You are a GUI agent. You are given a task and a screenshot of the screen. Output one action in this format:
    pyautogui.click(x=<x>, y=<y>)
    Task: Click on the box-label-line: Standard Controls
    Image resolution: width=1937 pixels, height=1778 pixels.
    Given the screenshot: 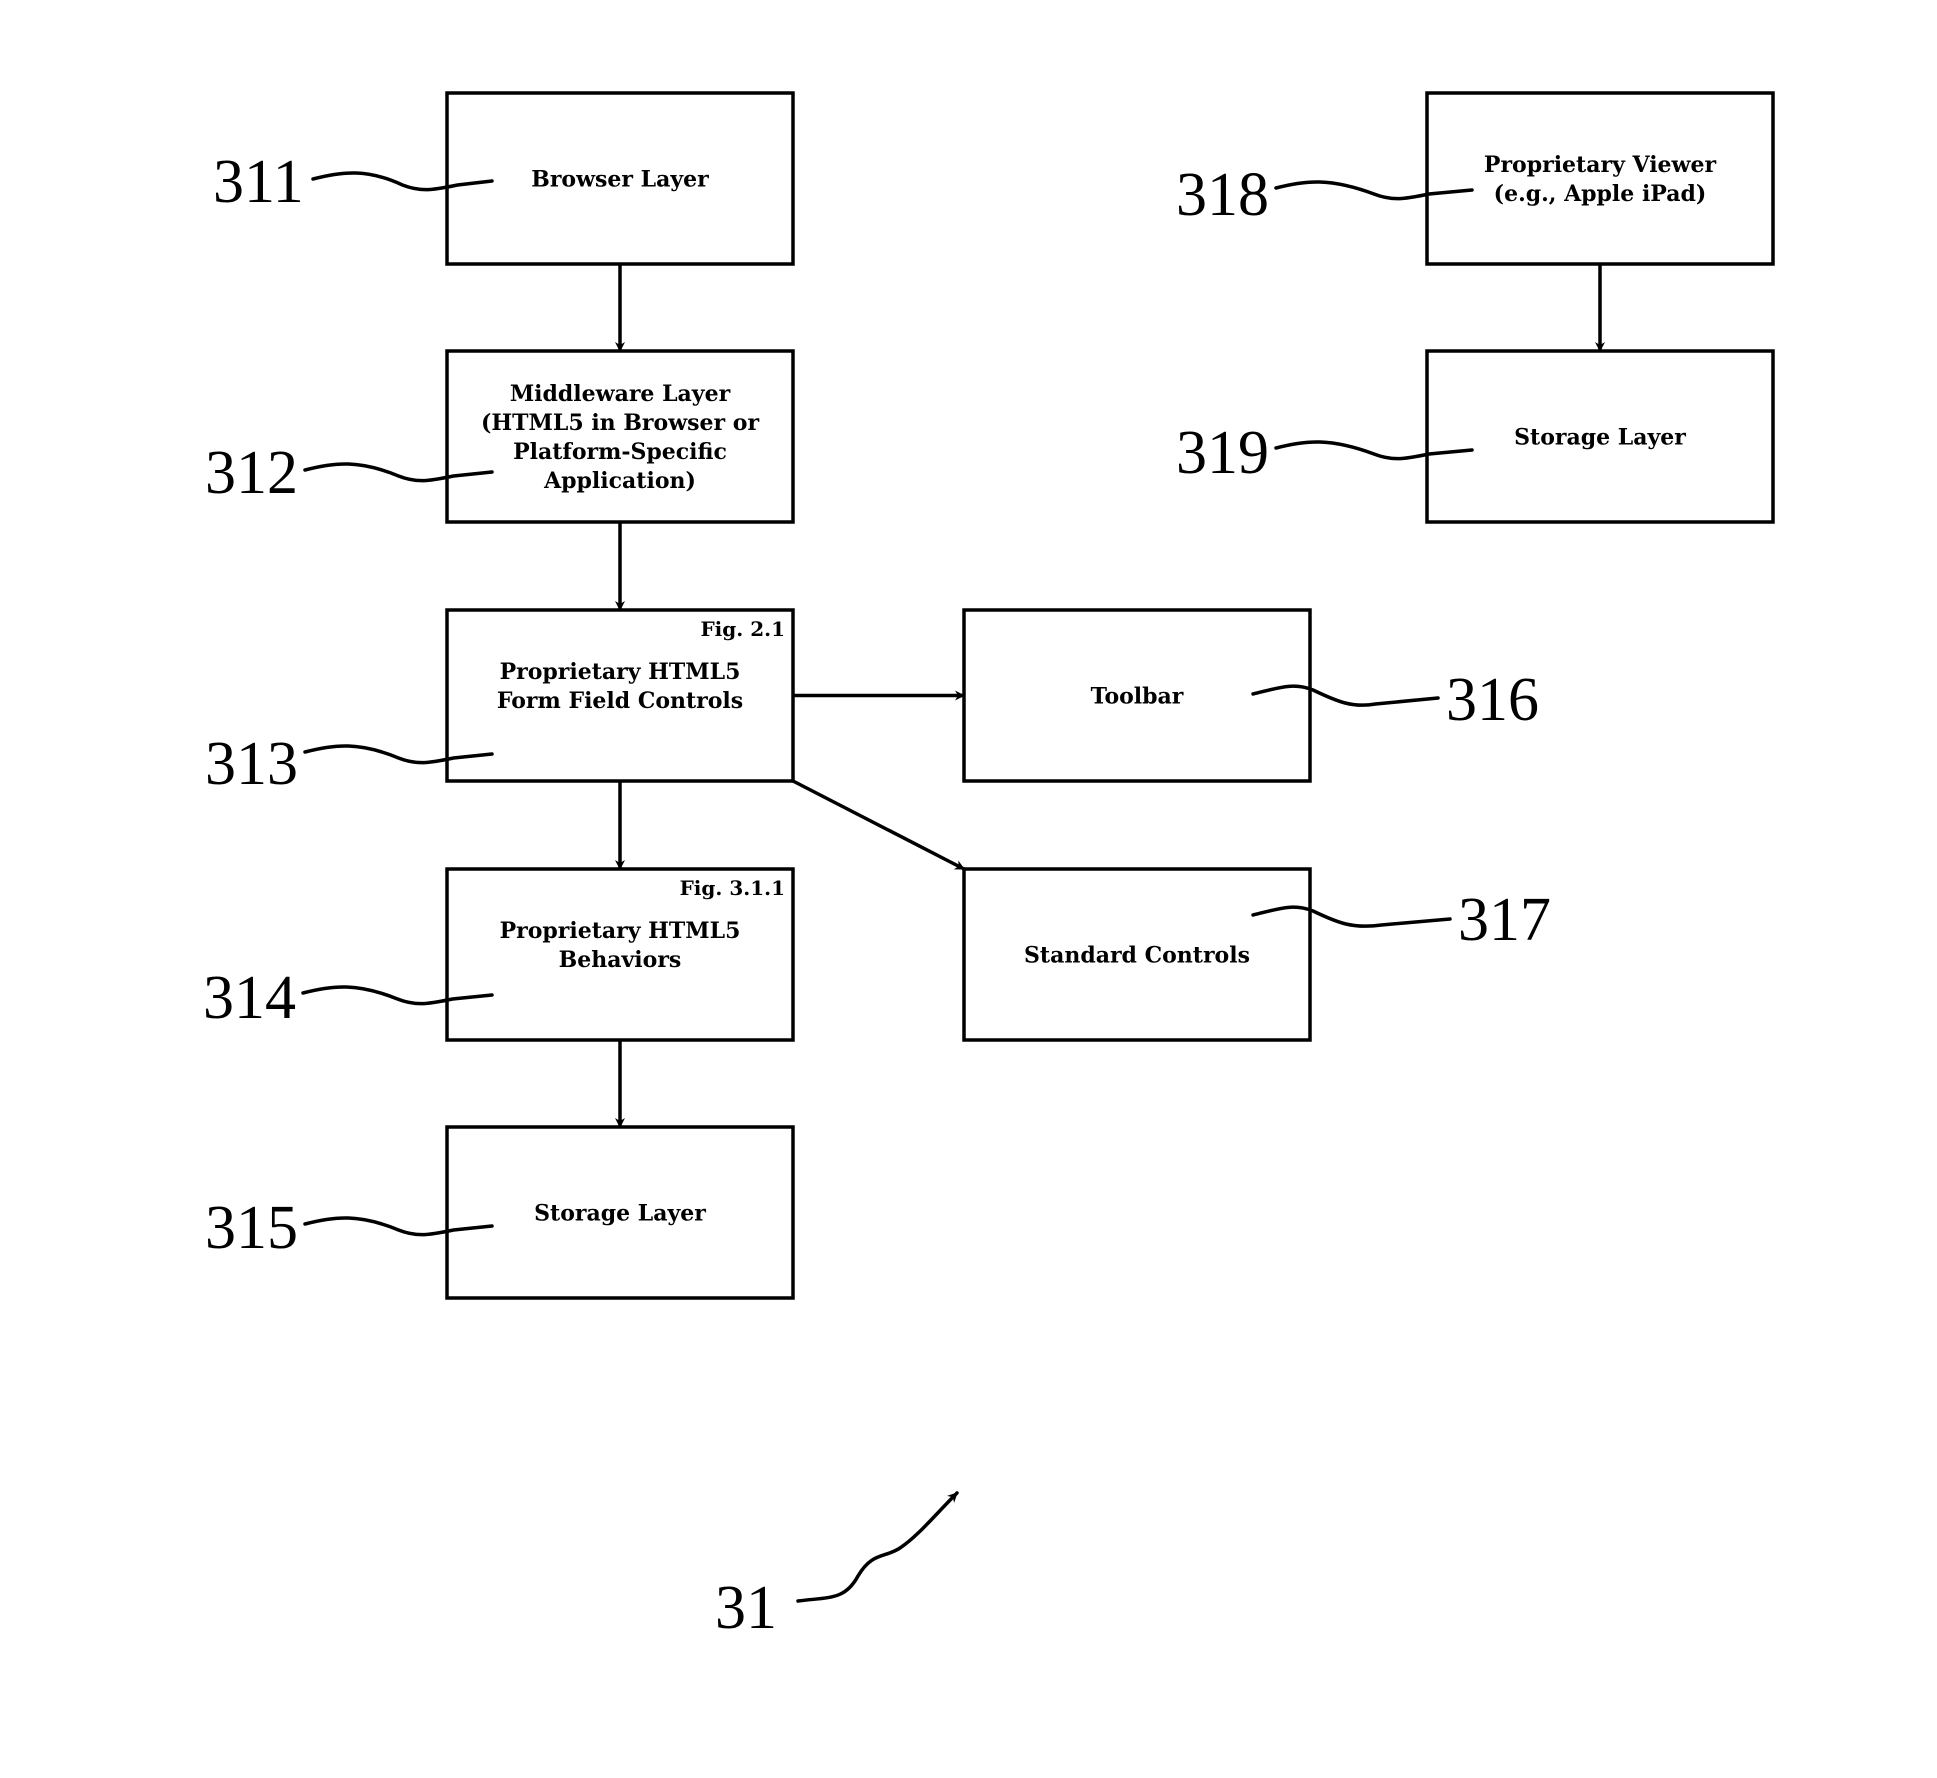 What is the action you would take?
    pyautogui.click(x=1137, y=956)
    